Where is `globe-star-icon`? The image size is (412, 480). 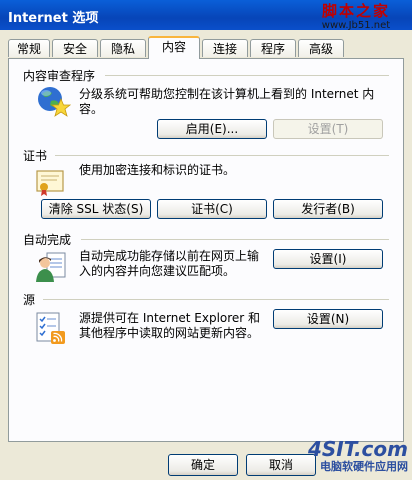 globe-star-icon is located at coordinates (54, 102).